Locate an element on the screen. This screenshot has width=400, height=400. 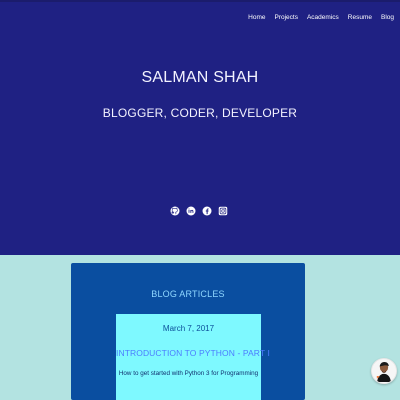
hero-tagline: BLOGGER, CODER, DEVELOPER is located at coordinates (200, 113).